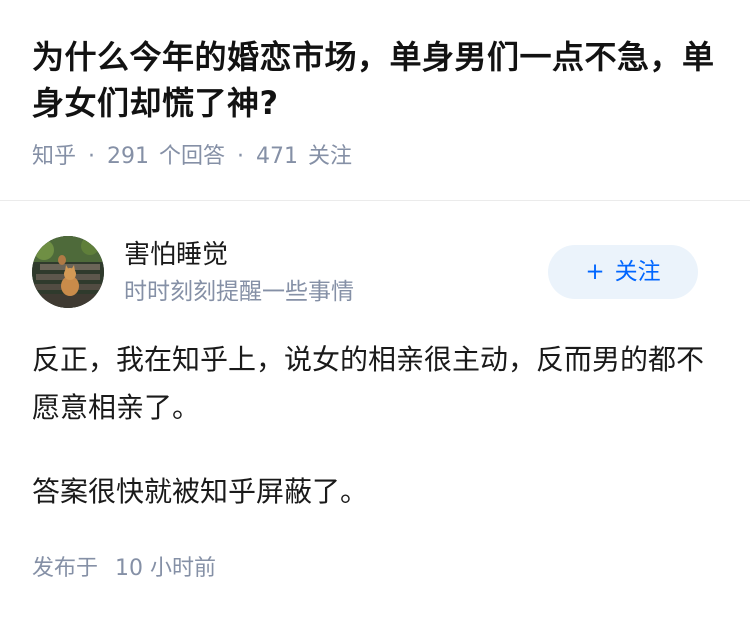  I want to click on publish-time: 发布于 10 小时前, so click(124, 569).